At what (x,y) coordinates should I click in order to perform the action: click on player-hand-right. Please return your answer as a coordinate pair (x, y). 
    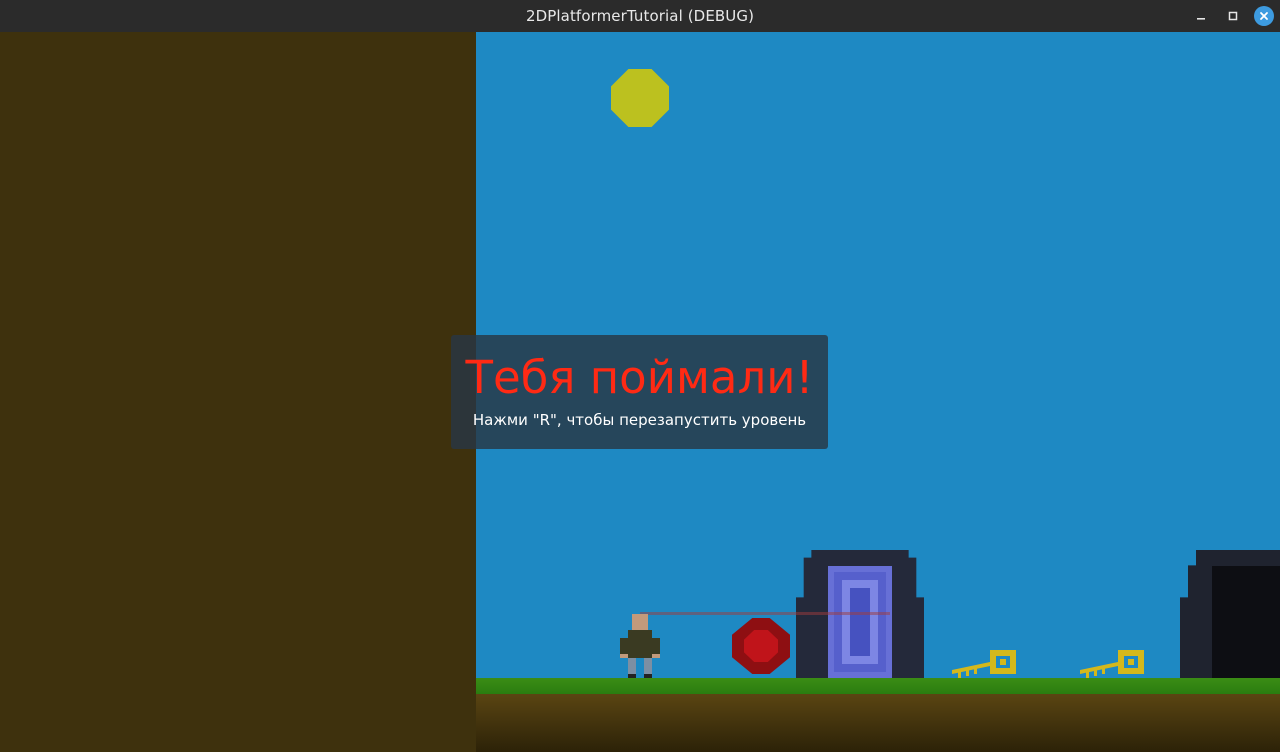
    Looking at the image, I should click on (656, 656).